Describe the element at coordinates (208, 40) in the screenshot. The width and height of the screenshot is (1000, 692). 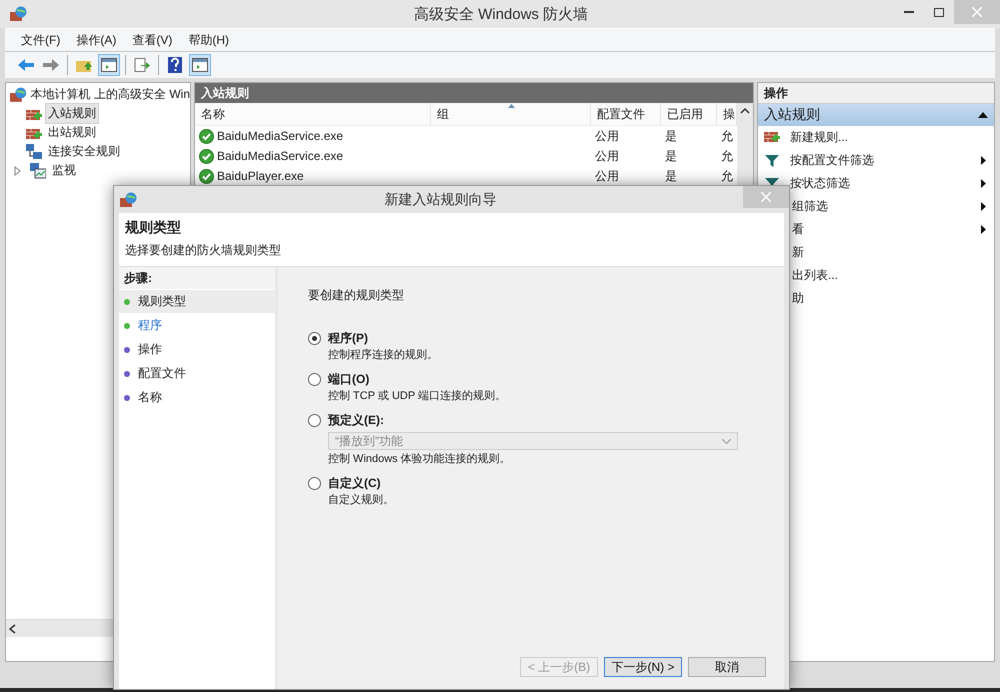
I see `menu-item: 帮助(H)` at that location.